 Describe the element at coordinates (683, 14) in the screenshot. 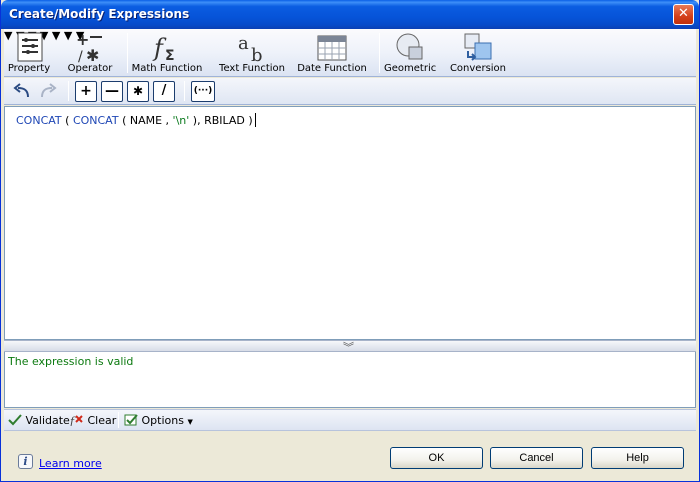

I see `close-button: ✕` at that location.